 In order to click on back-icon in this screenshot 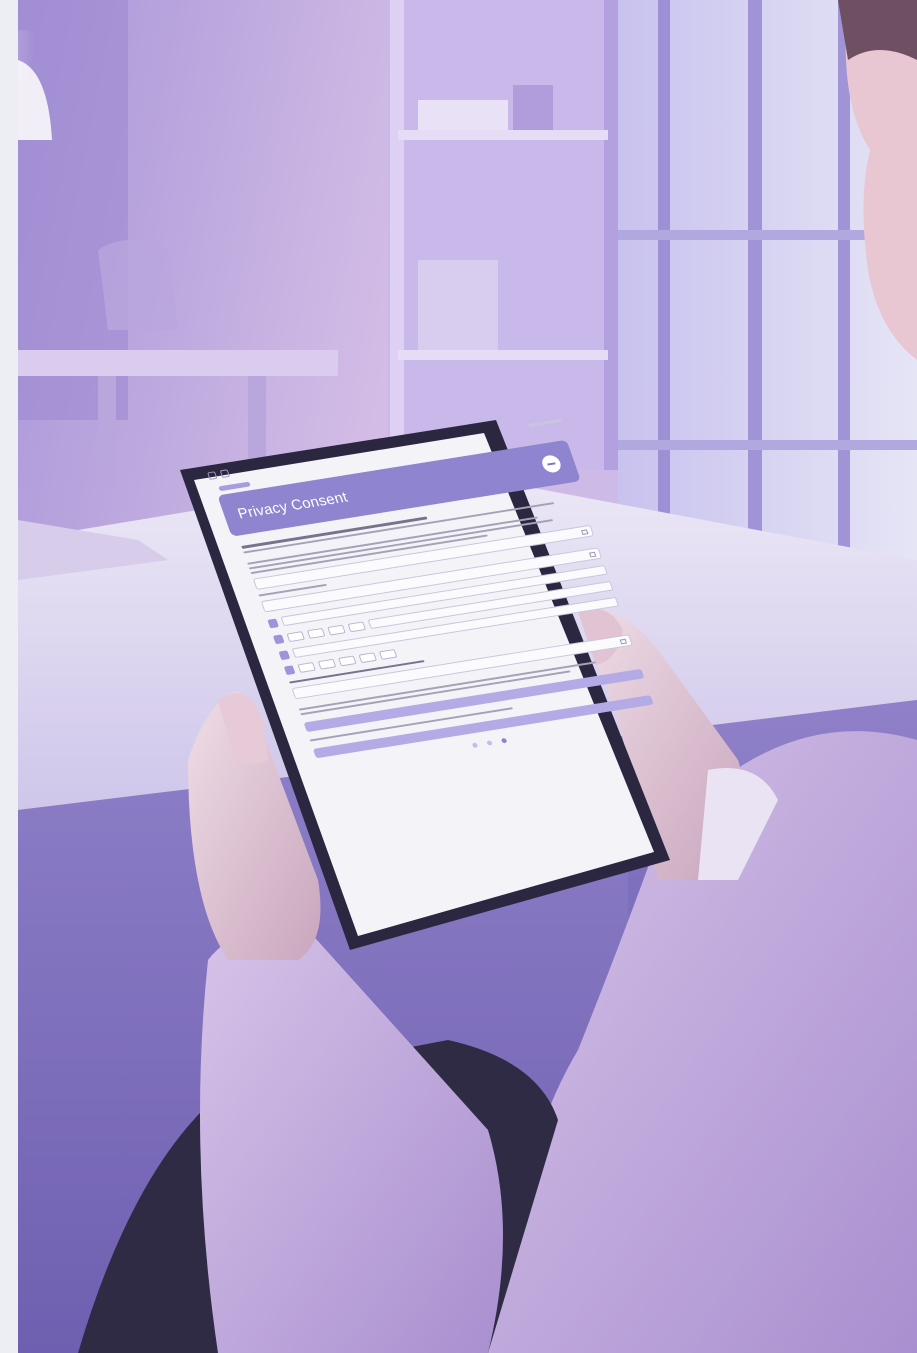, I will do `click(212, 475)`.